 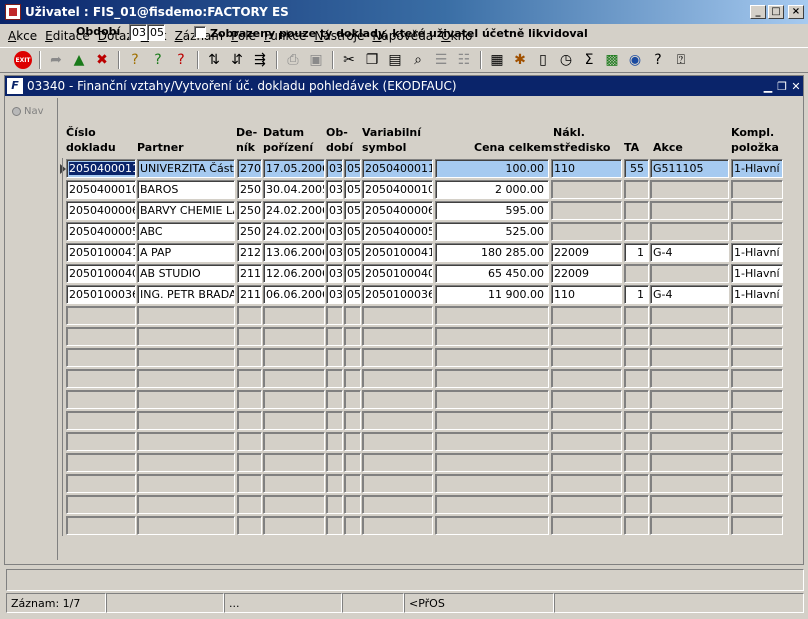 What do you see at coordinates (101, 189) in the screenshot?
I see `cell-doklad: 2050400010` at bounding box center [101, 189].